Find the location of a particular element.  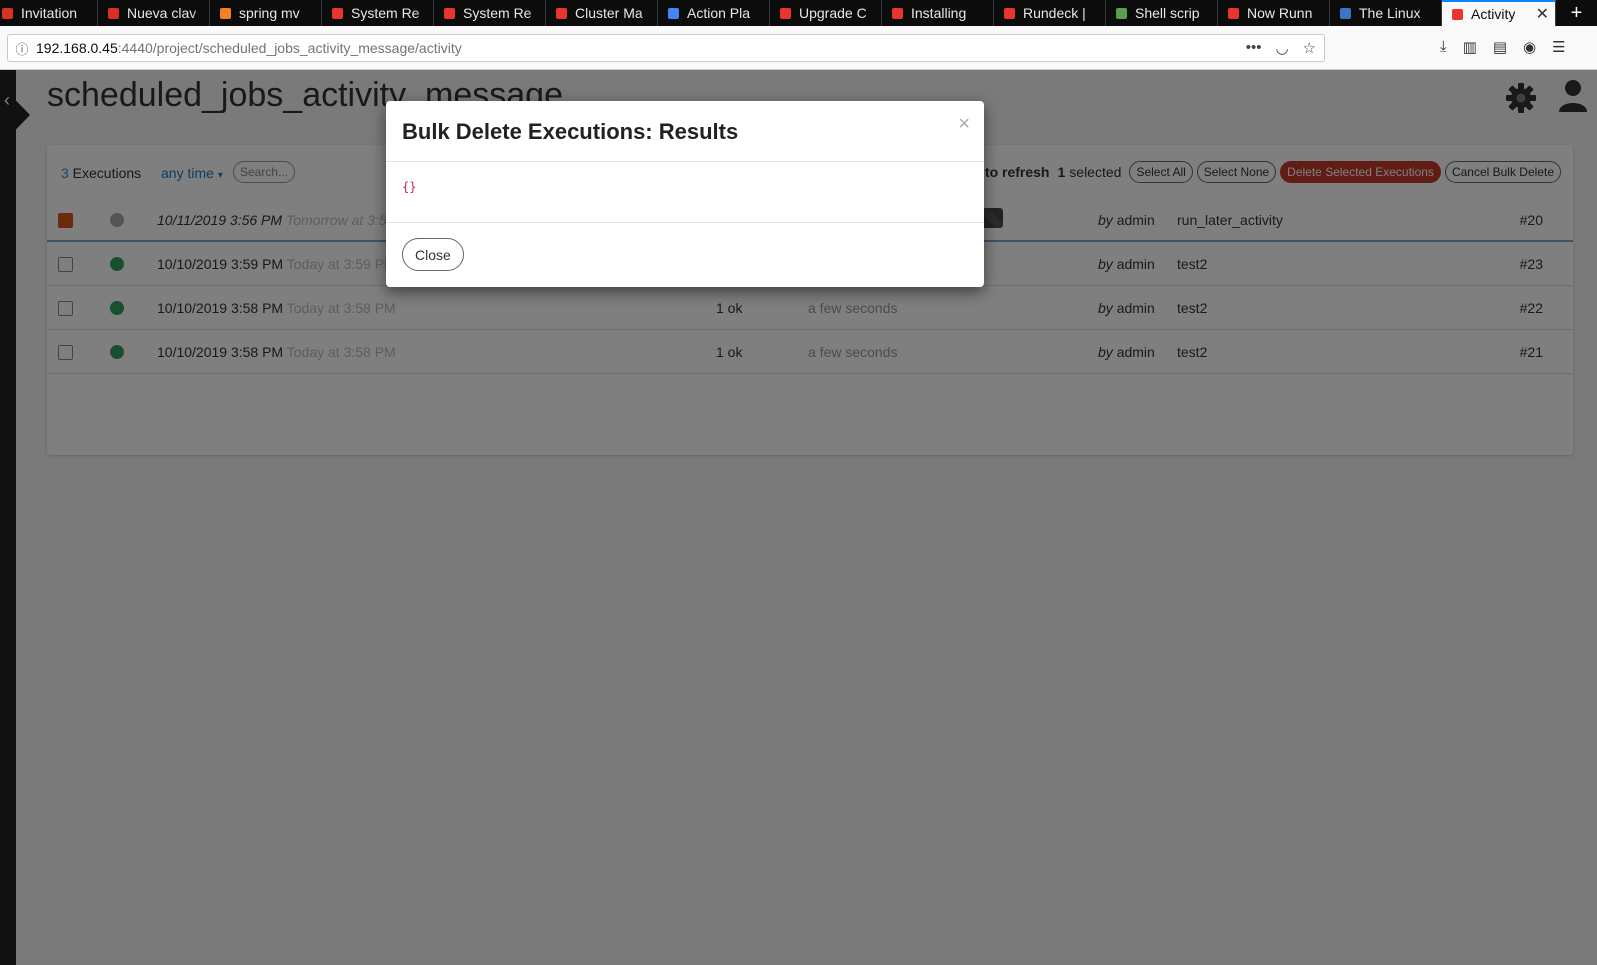

tab-label: Cluster Ma is located at coordinates (609, 13).